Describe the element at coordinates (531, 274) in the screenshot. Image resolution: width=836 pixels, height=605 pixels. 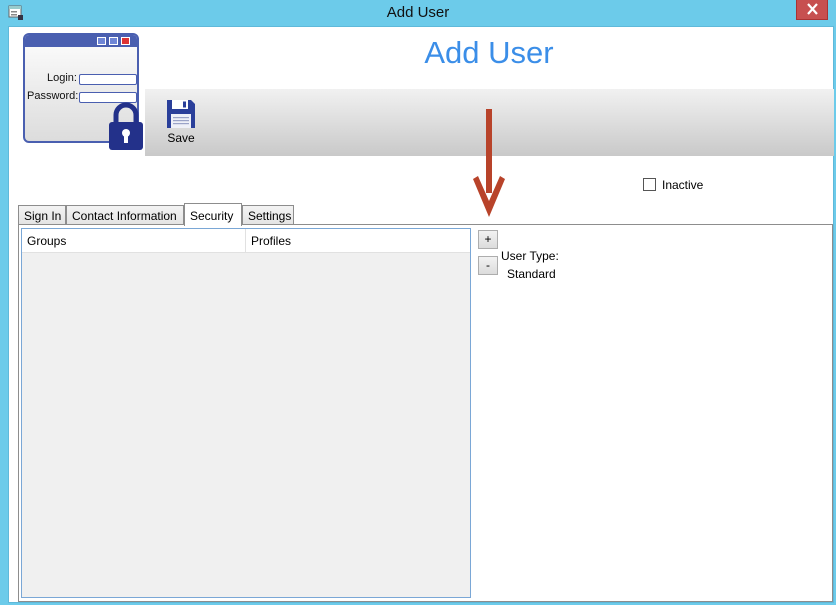
I see `user-type-value: Standard` at that location.